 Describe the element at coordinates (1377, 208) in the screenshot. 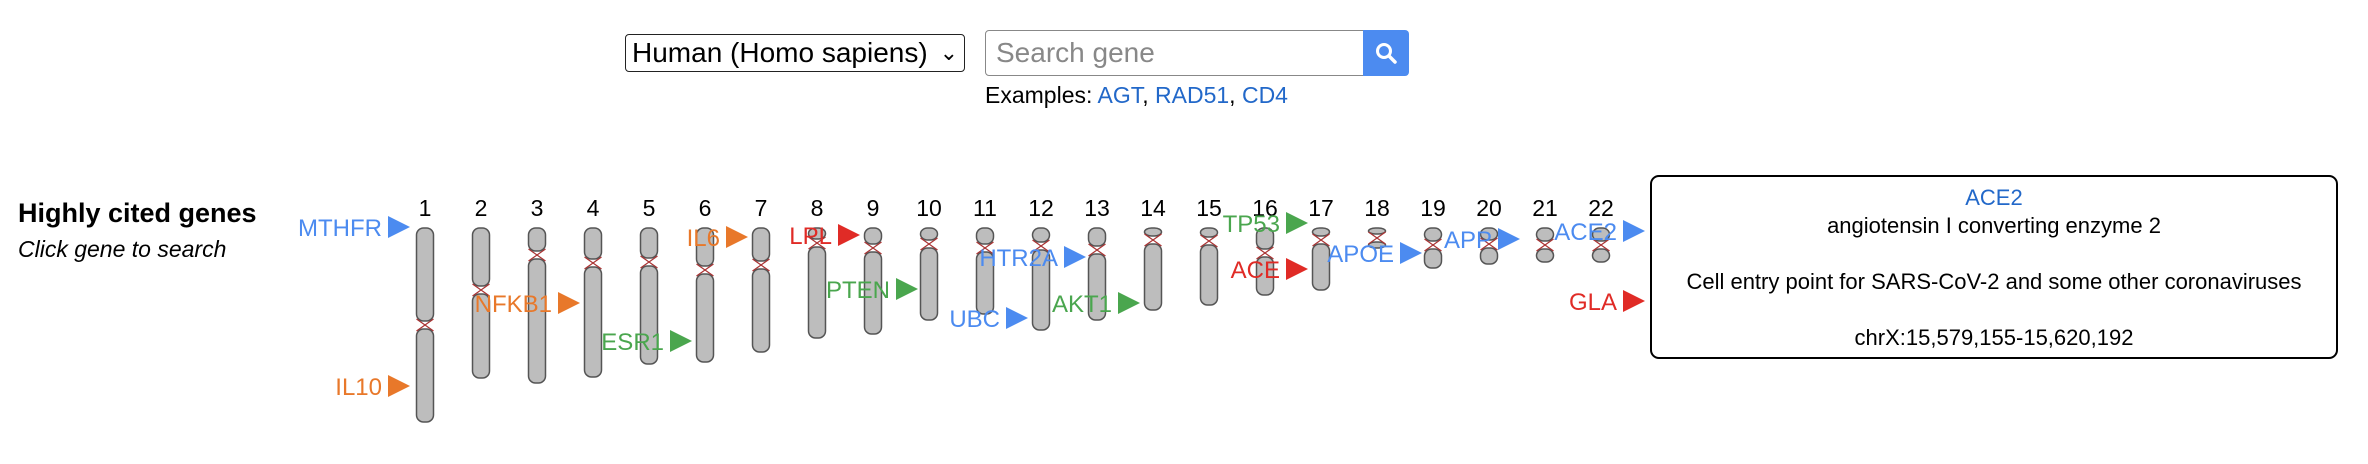

I see `chromosome-label: 18` at that location.